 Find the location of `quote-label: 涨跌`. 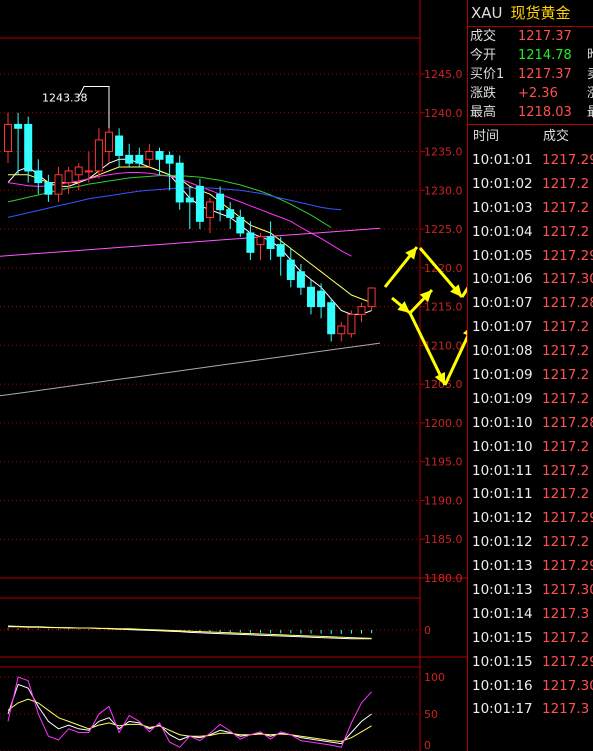

quote-label: 涨跌 is located at coordinates (483, 93).